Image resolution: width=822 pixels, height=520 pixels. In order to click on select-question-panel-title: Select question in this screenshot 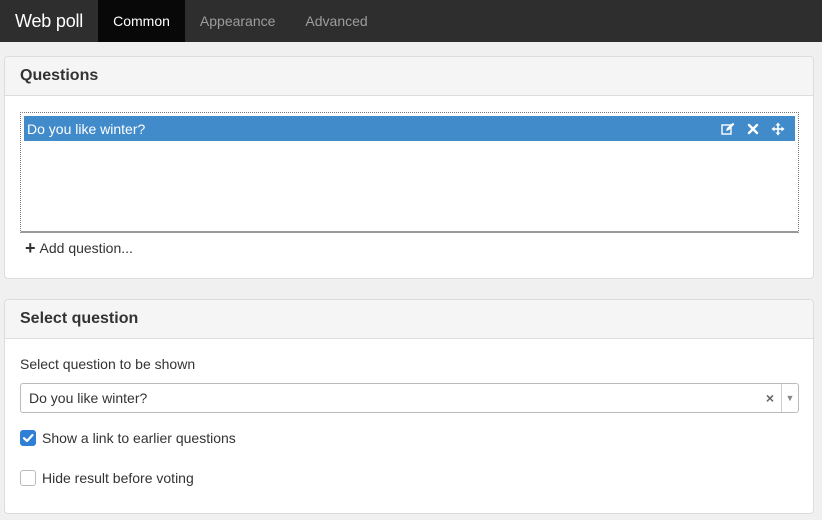, I will do `click(409, 319)`.